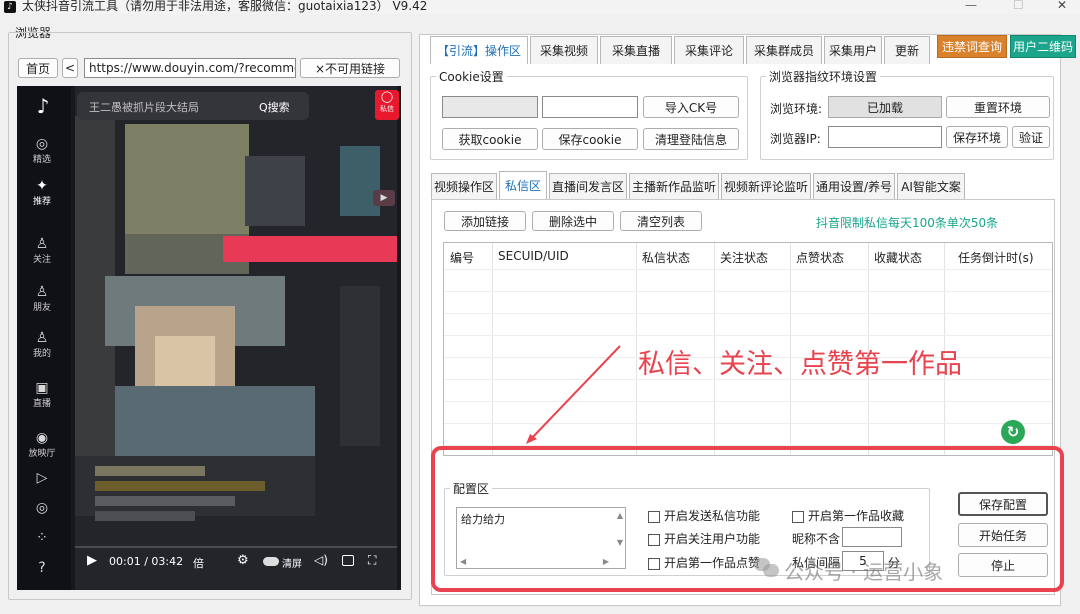 The height and width of the screenshot is (614, 1080). I want to click on textarea-scroll-right-icon: ▶, so click(606, 561).